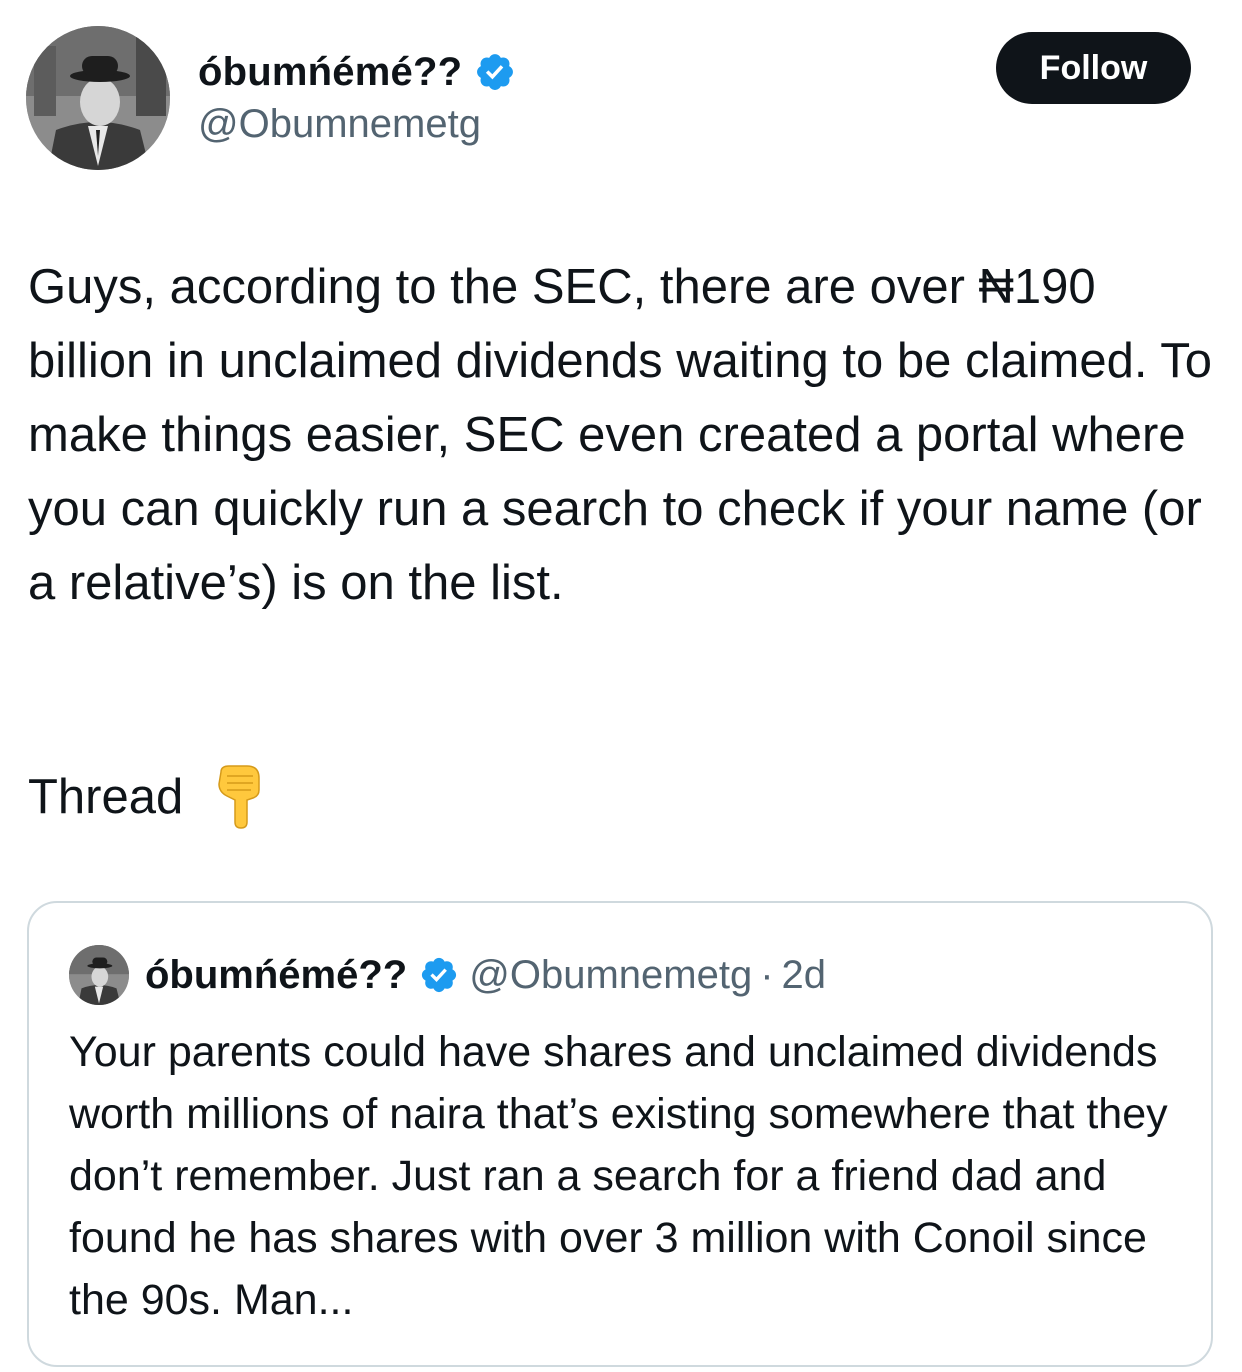 The width and height of the screenshot is (1242, 1372). Describe the element at coordinates (804, 975) in the screenshot. I see `quoted-tweet-timestamp: 2d` at that location.